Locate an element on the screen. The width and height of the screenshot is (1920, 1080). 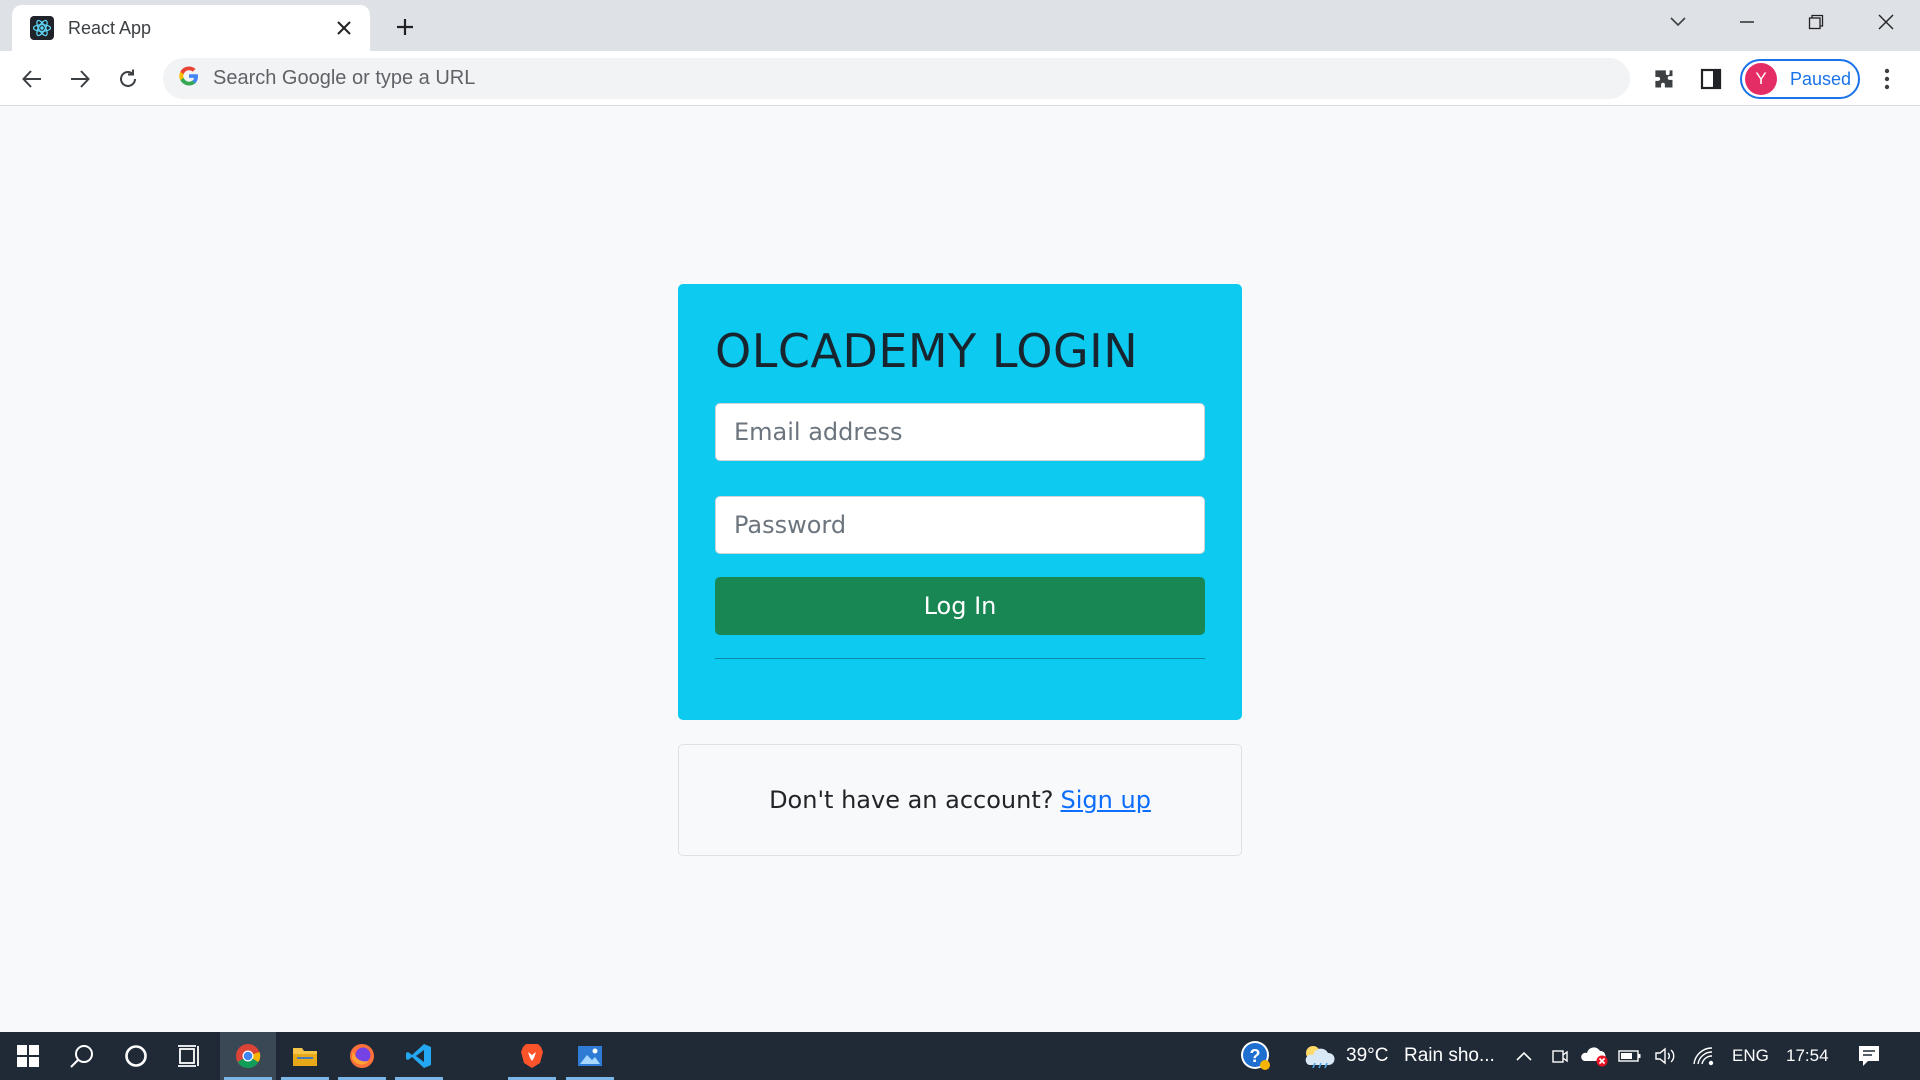
more-options-icon is located at coordinates (1887, 79).